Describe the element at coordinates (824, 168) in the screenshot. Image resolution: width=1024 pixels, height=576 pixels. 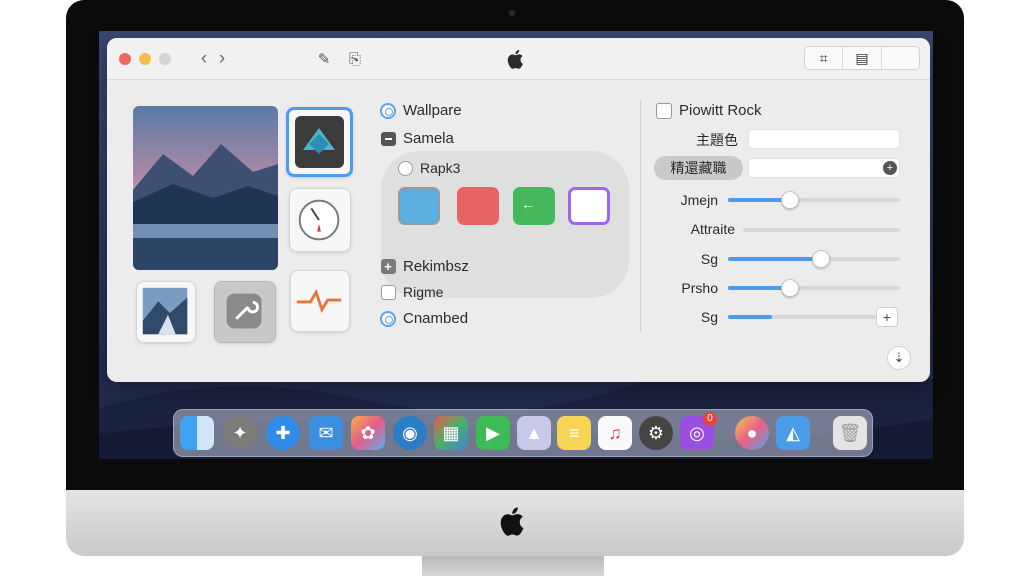
I see `dropdown-field` at that location.